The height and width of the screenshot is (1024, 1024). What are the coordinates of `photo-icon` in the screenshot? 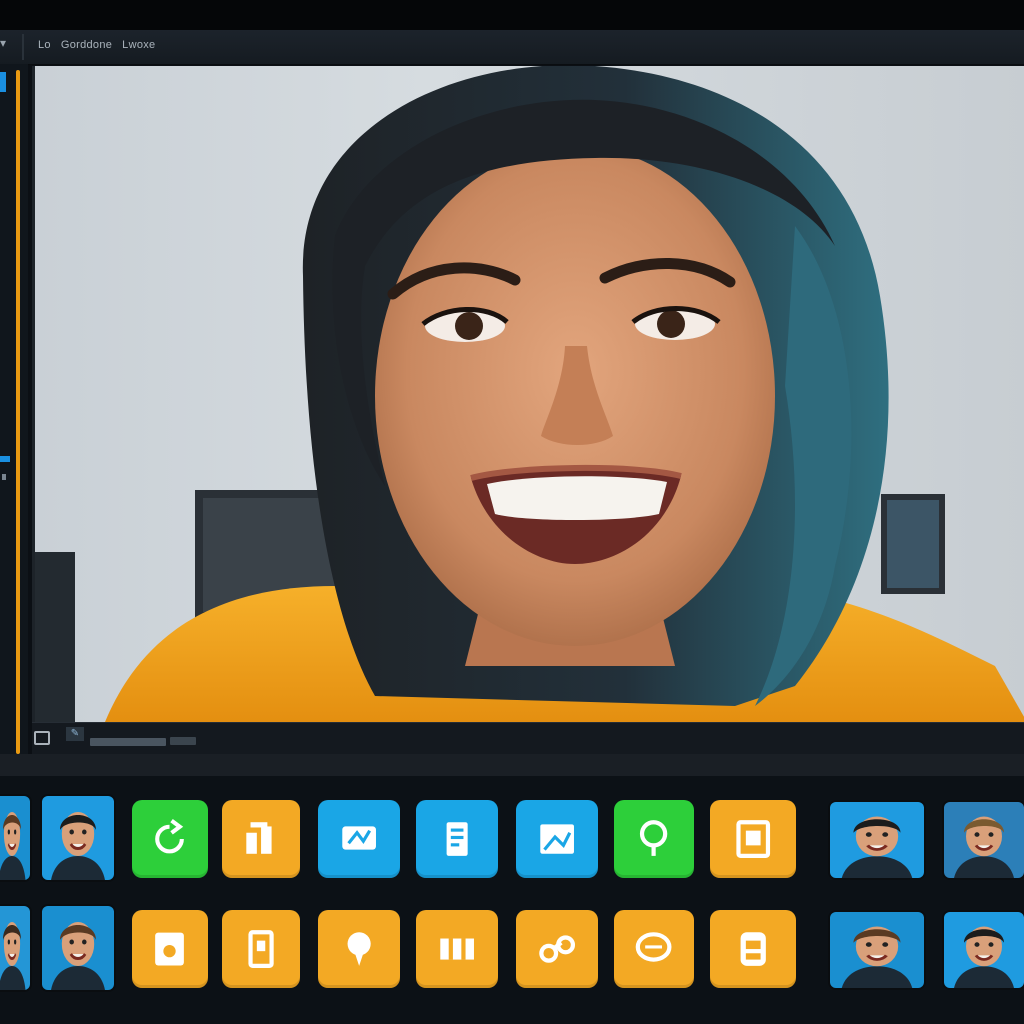 It's located at (557, 839).